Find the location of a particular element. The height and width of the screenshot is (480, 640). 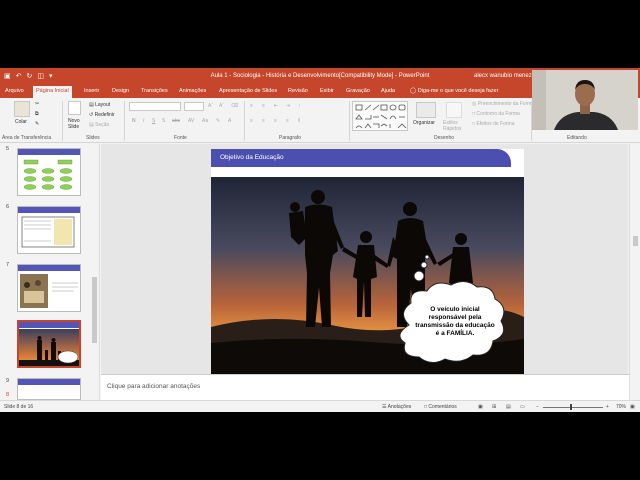

align-left-icon: ≡ is located at coordinates (251, 121).